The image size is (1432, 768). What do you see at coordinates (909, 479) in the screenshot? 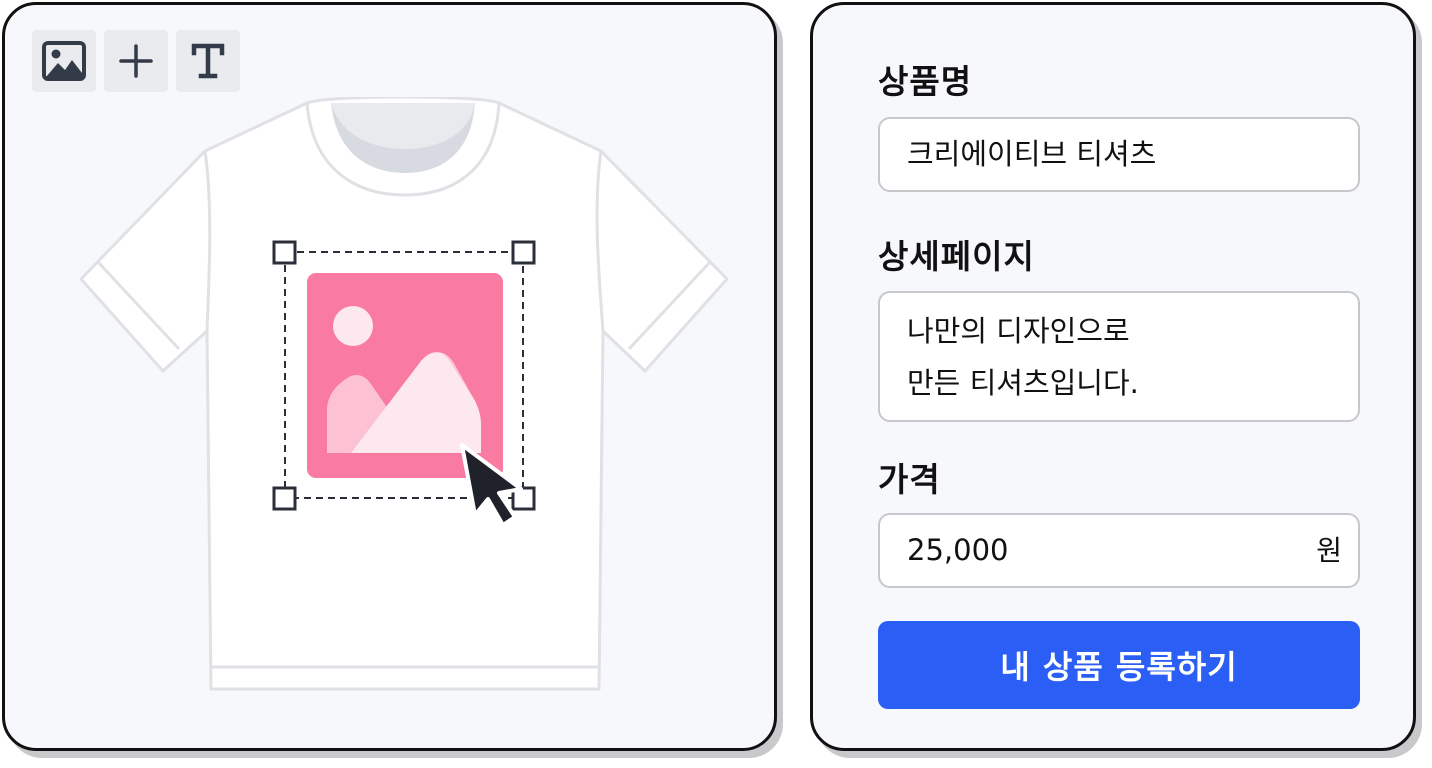
I see `price-label: 가격` at bounding box center [909, 479].